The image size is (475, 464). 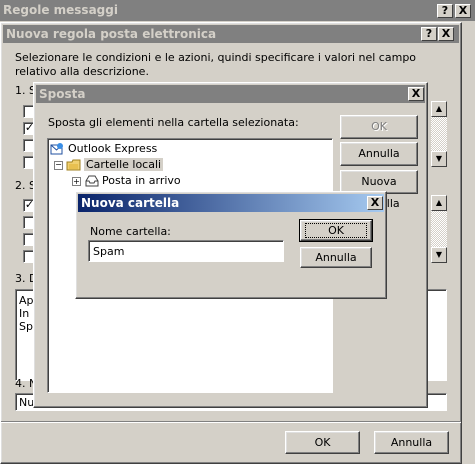 I want to click on tree-label-local-folders: Cartelle locali, so click(x=124, y=164).